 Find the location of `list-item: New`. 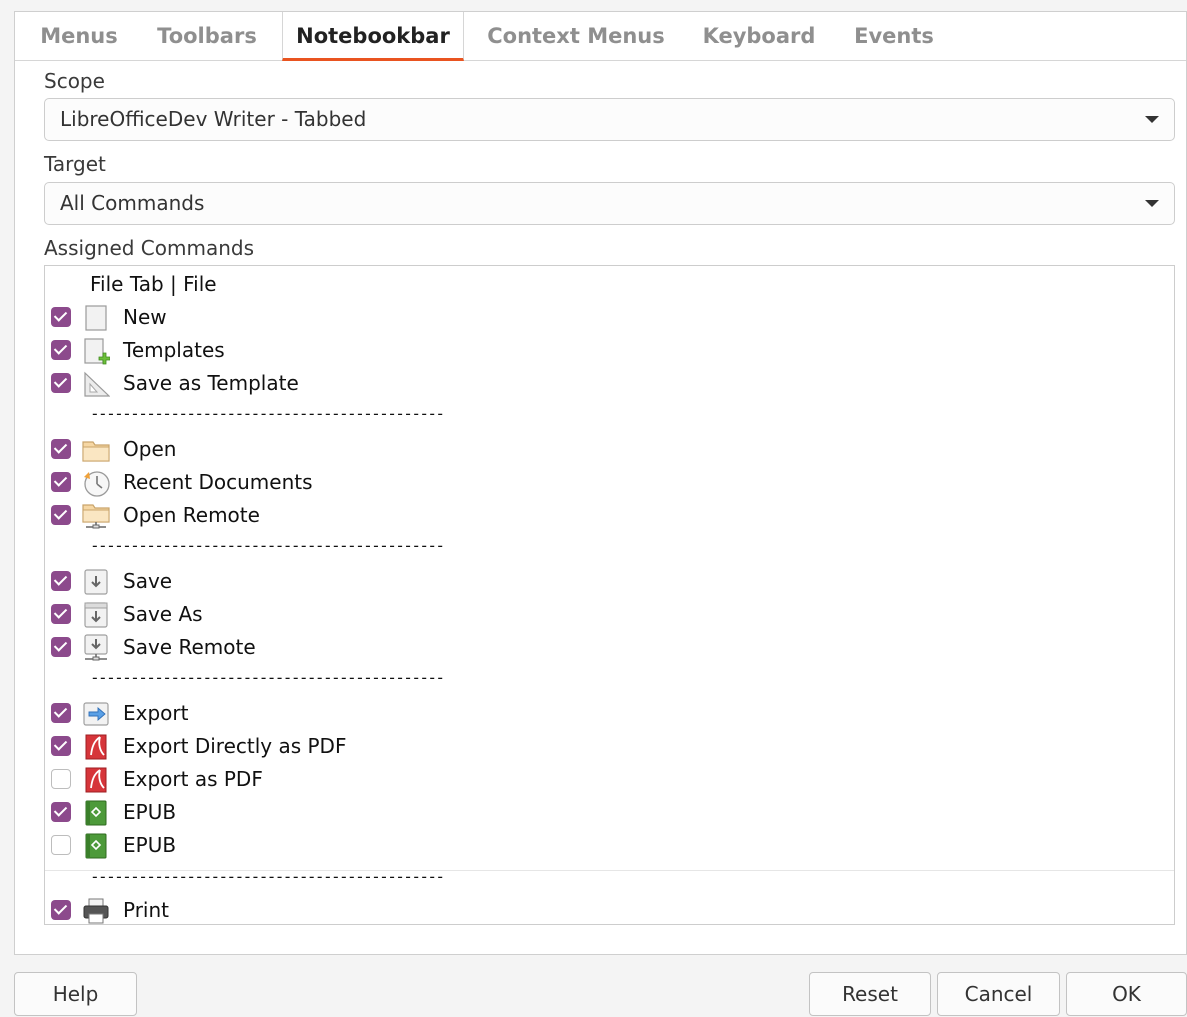

list-item: New is located at coordinates (609, 317).